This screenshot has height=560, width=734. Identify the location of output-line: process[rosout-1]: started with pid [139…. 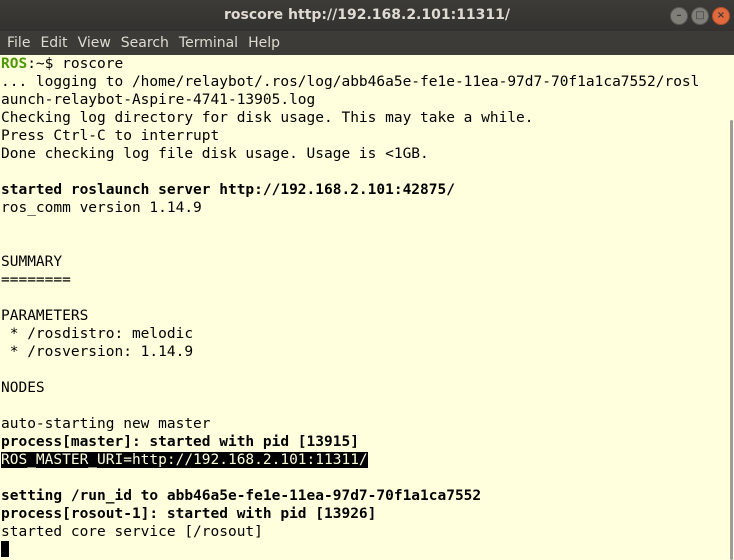
(189, 514).